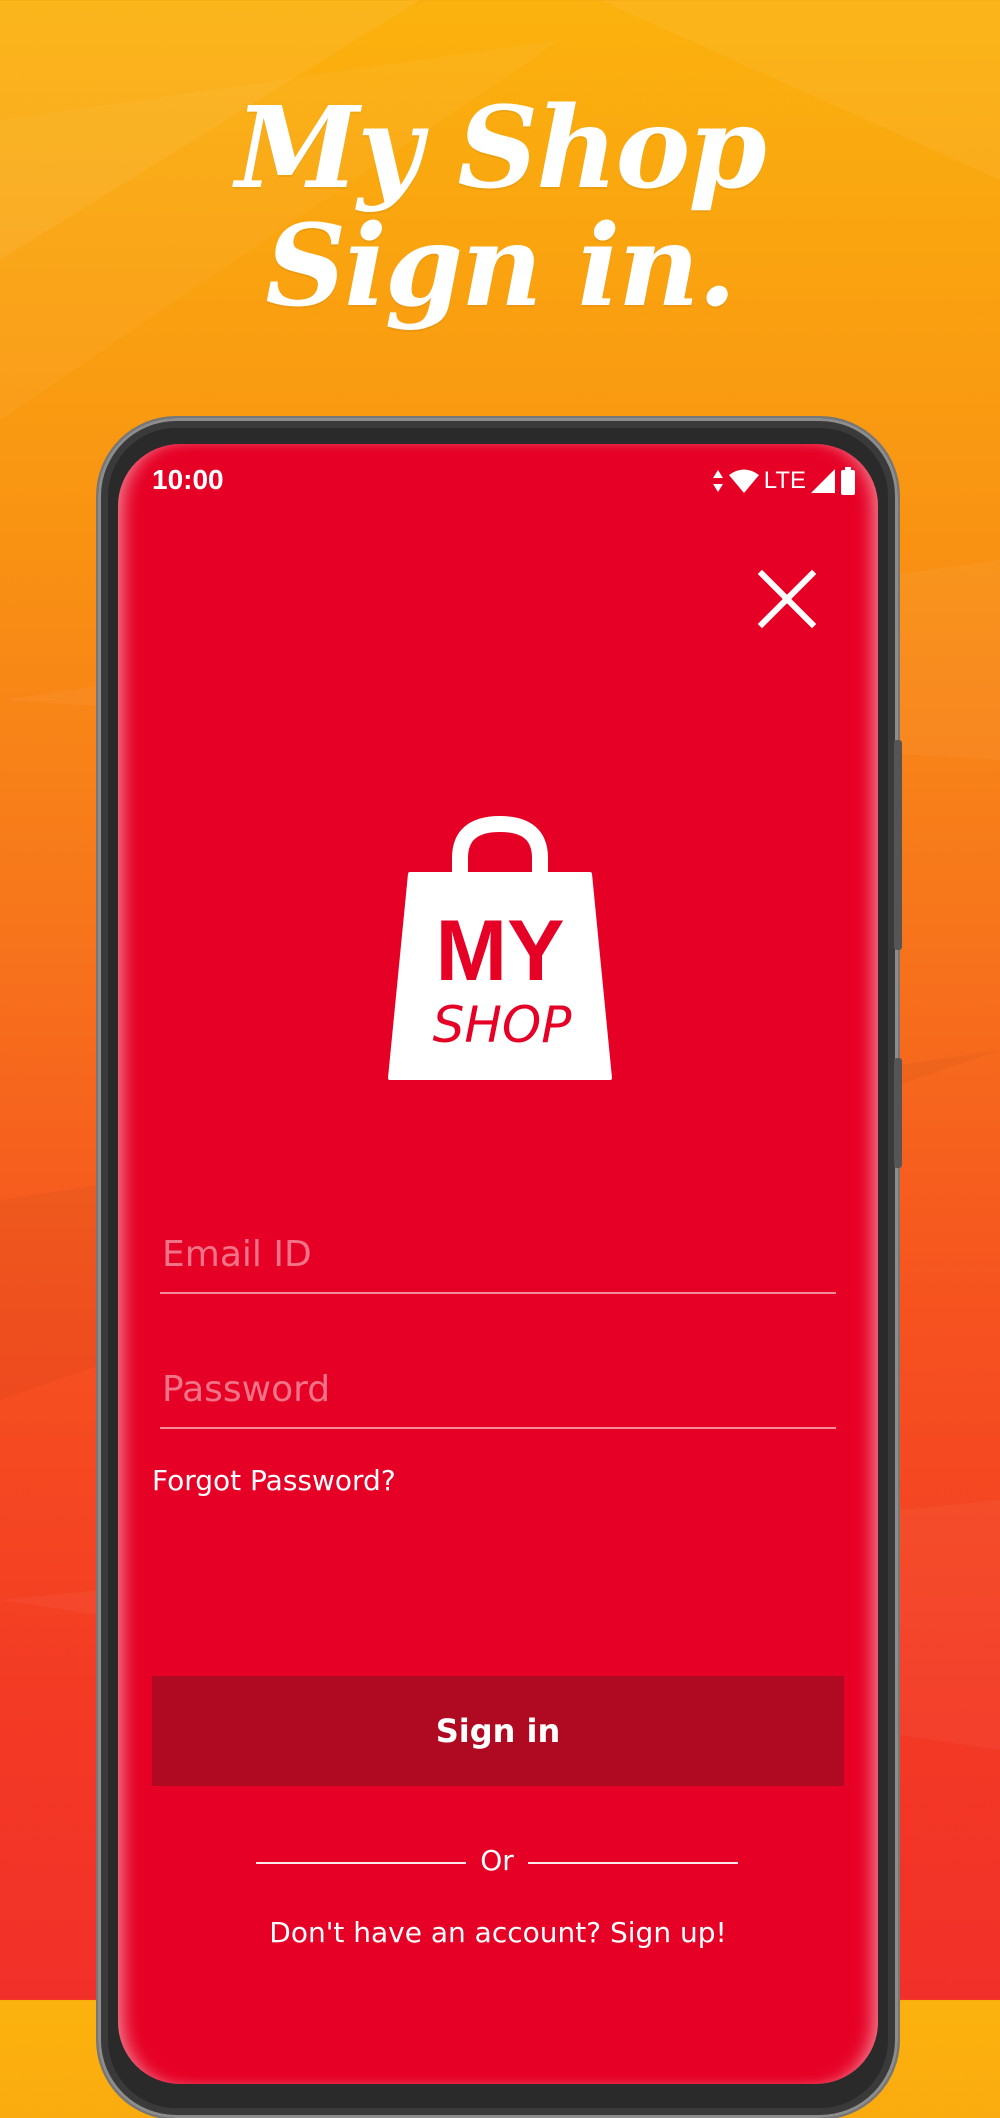  Describe the element at coordinates (503, 1025) in the screenshot. I see `logo-text-shop: SHOP` at that location.